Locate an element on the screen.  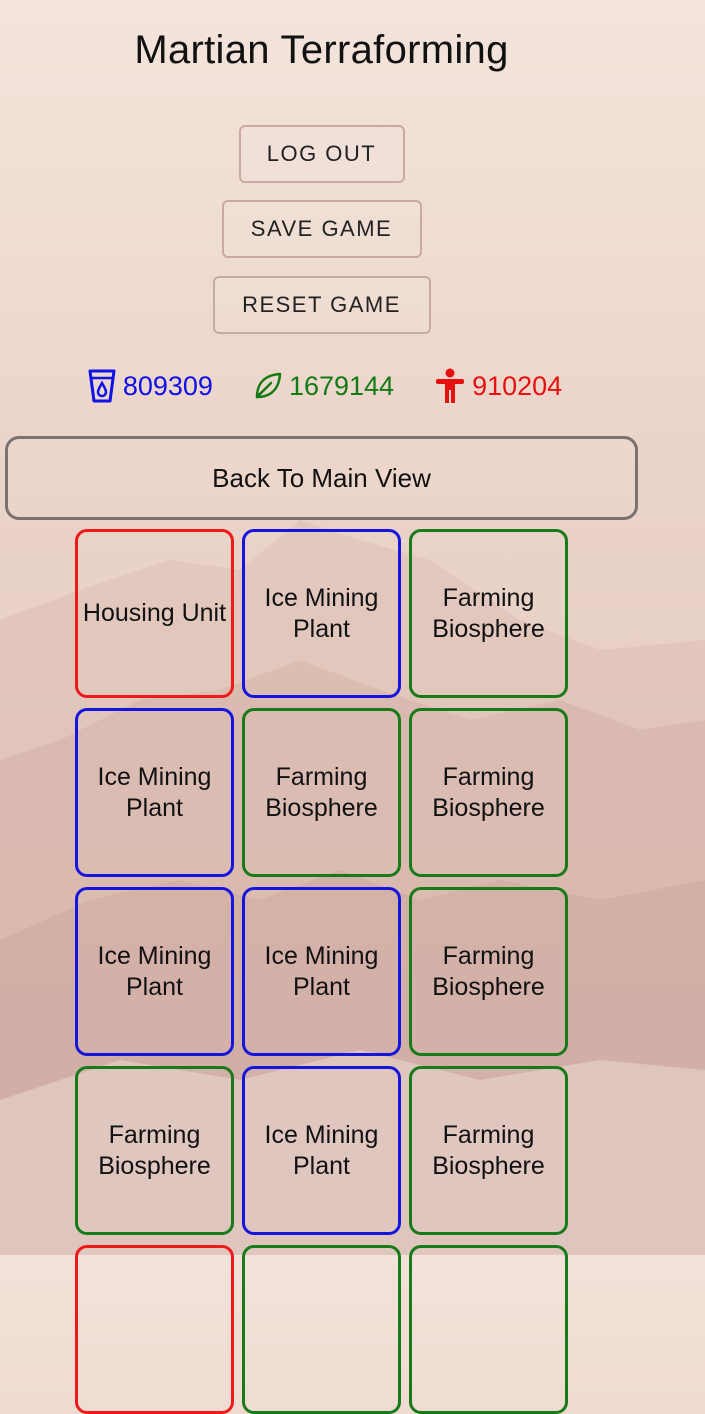
building-label: Housing Unit is located at coordinates (154, 613).